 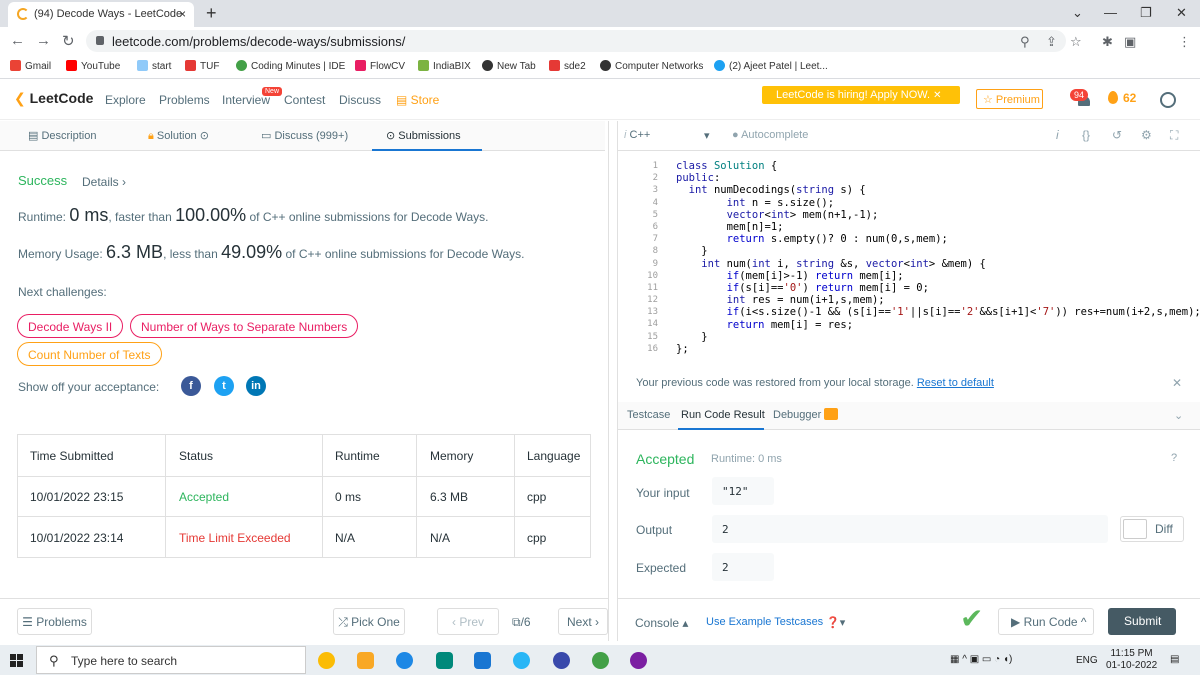 I want to click on taskbar-clock: 11:15 PM 01-10-2022, so click(x=1131, y=660).